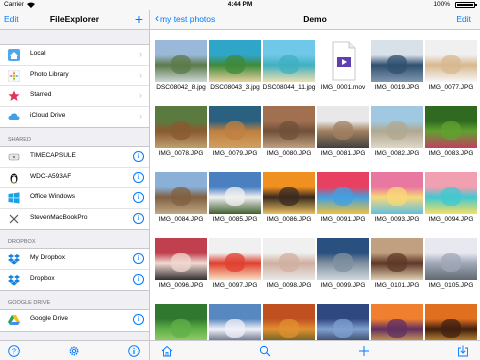  Describe the element at coordinates (14, 198) in the screenshot. I see `windows-icon` at that location.